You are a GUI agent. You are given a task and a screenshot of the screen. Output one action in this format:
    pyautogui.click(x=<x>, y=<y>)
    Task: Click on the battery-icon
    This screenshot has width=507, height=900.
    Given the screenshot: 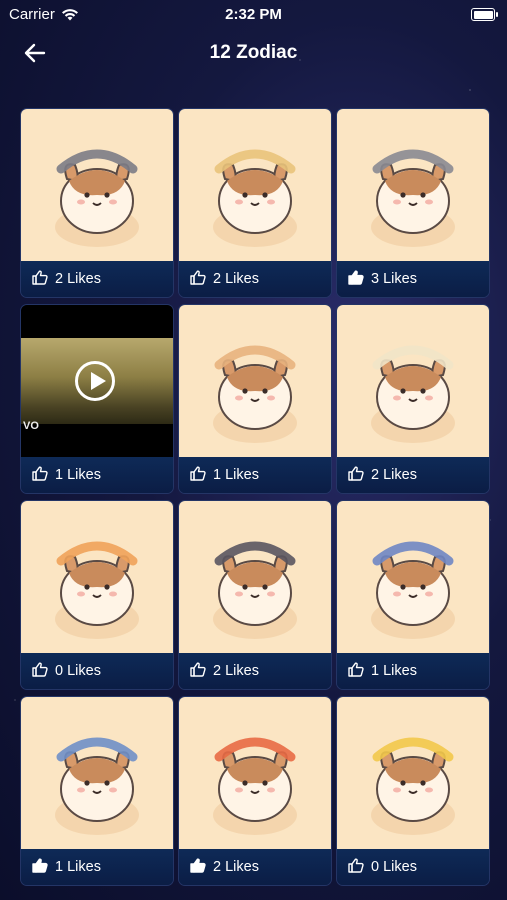 What is the action you would take?
    pyautogui.click(x=484, y=14)
    